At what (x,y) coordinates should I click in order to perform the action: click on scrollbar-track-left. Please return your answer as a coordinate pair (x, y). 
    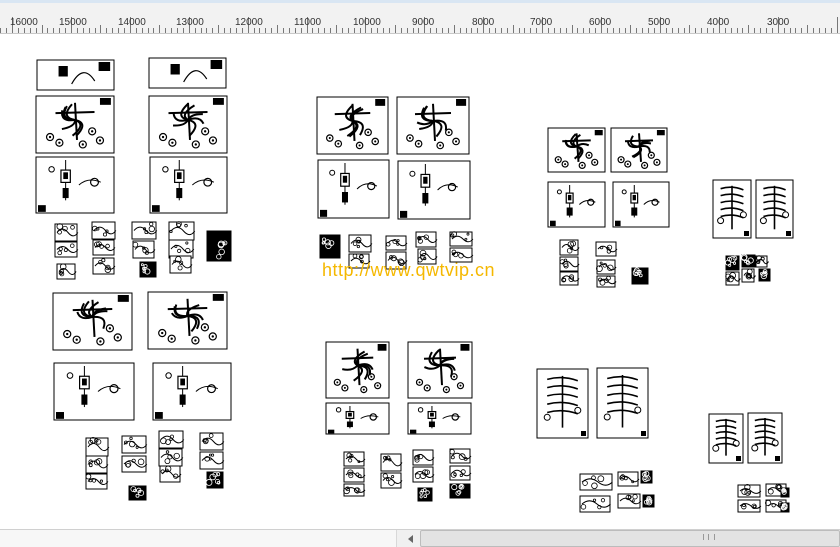
    Looking at the image, I should click on (198, 538).